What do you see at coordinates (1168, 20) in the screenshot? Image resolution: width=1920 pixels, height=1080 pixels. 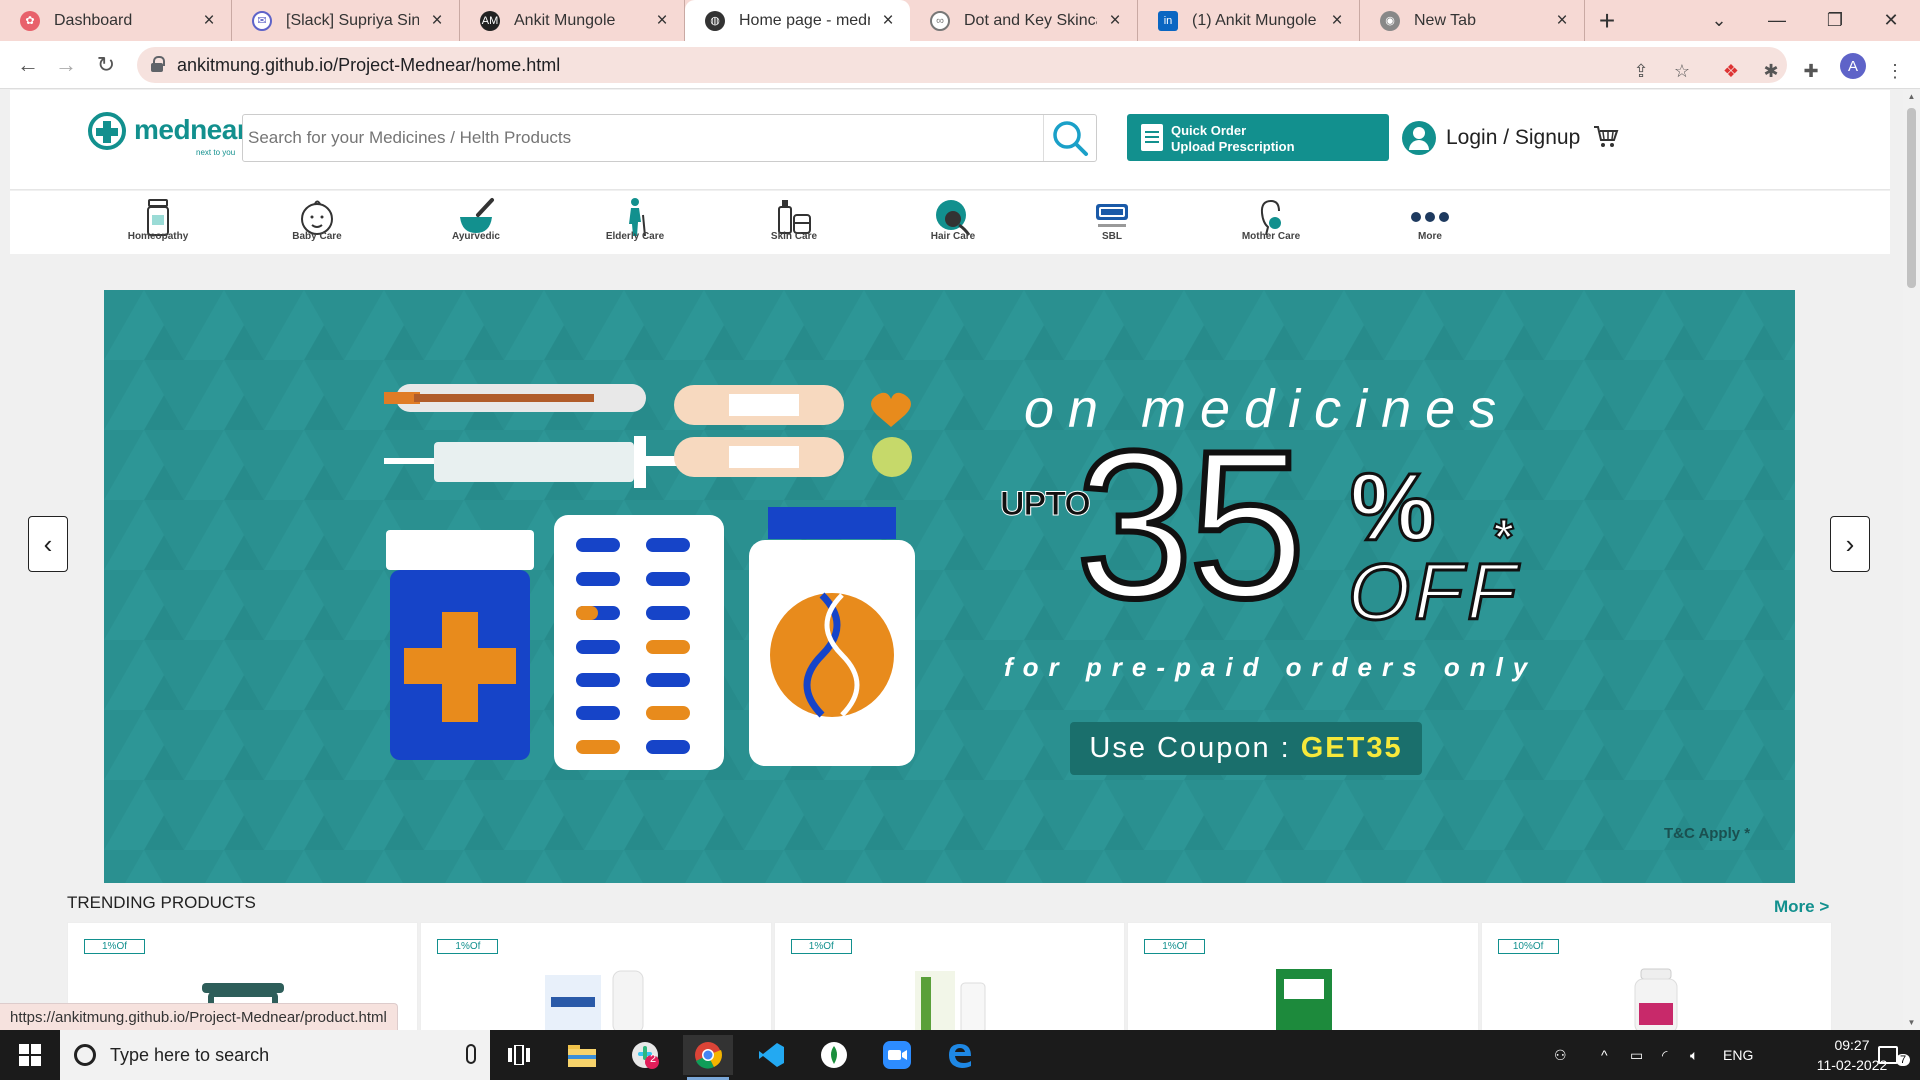 I see `linkedin-icon: in` at bounding box center [1168, 20].